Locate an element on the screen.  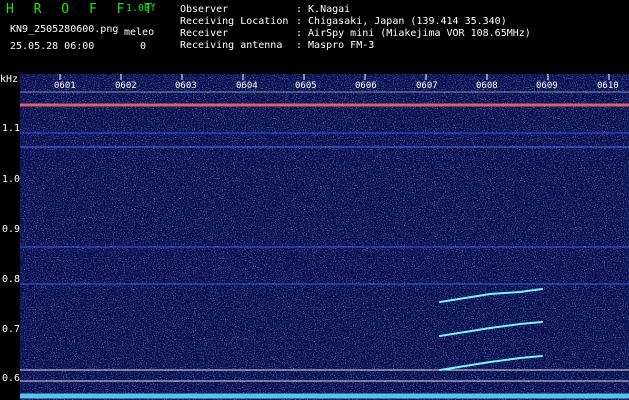
receiver-value: : AirSpy mini (Miakejima VOR 108.65MHz) is located at coordinates (413, 33).